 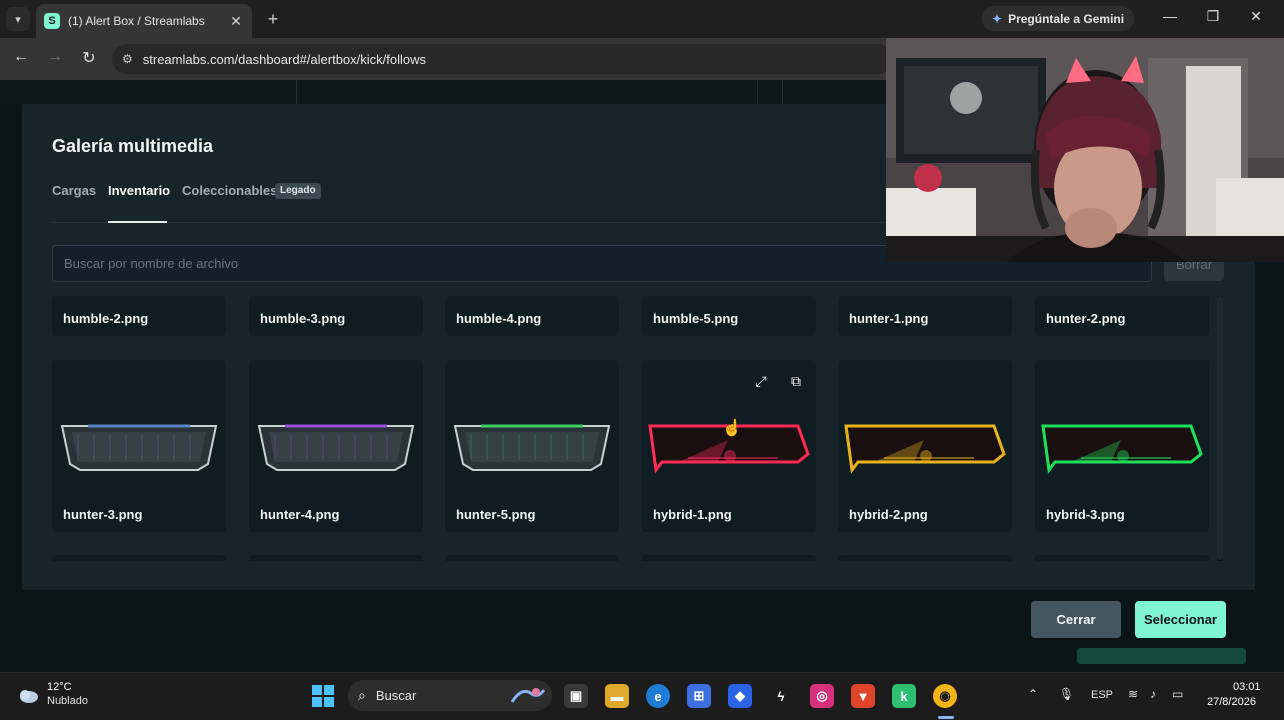 What do you see at coordinates (729, 446) in the screenshot?
I see `media-card-hovered: ⤢ ⧉ ☝ hybrid-1.png` at bounding box center [729, 446].